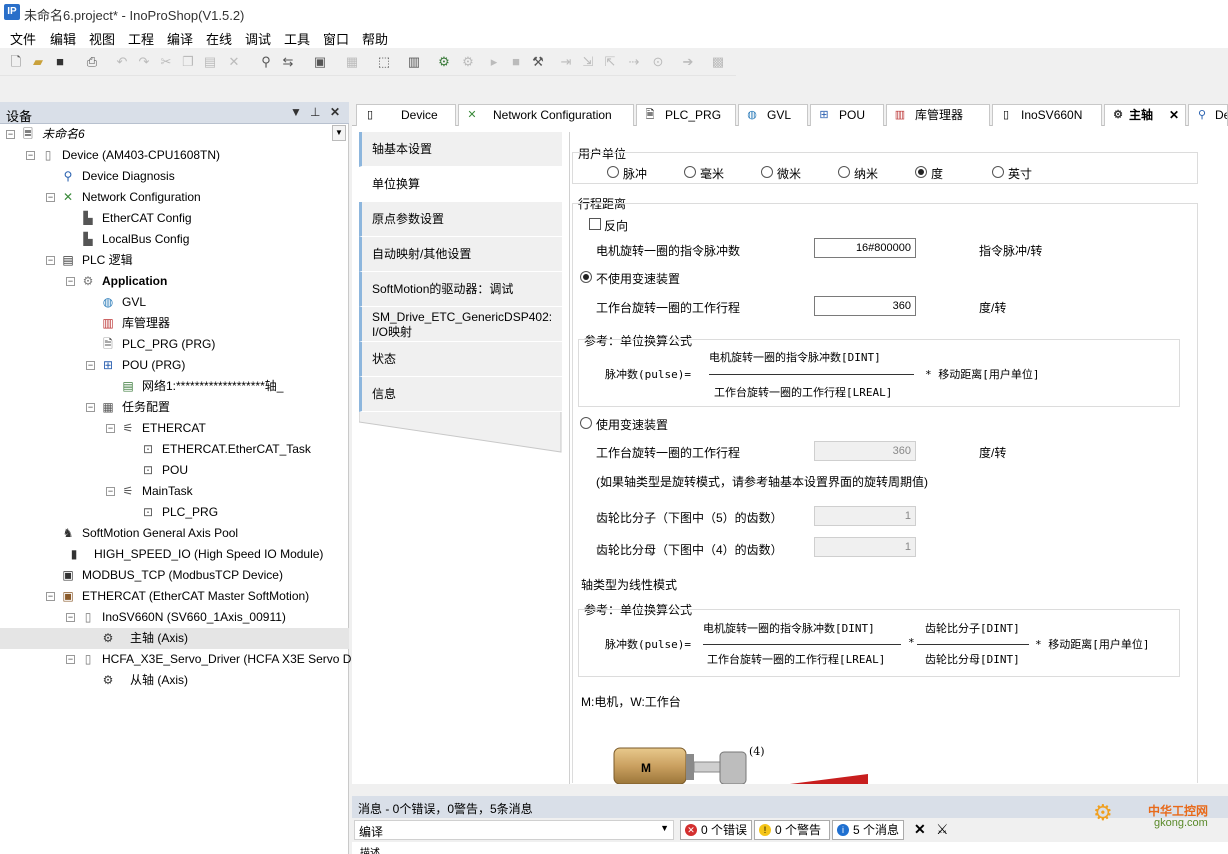 The width and height of the screenshot is (1228, 854). What do you see at coordinates (210, 62) in the screenshot?
I see `paste-icon: ▤` at bounding box center [210, 62].